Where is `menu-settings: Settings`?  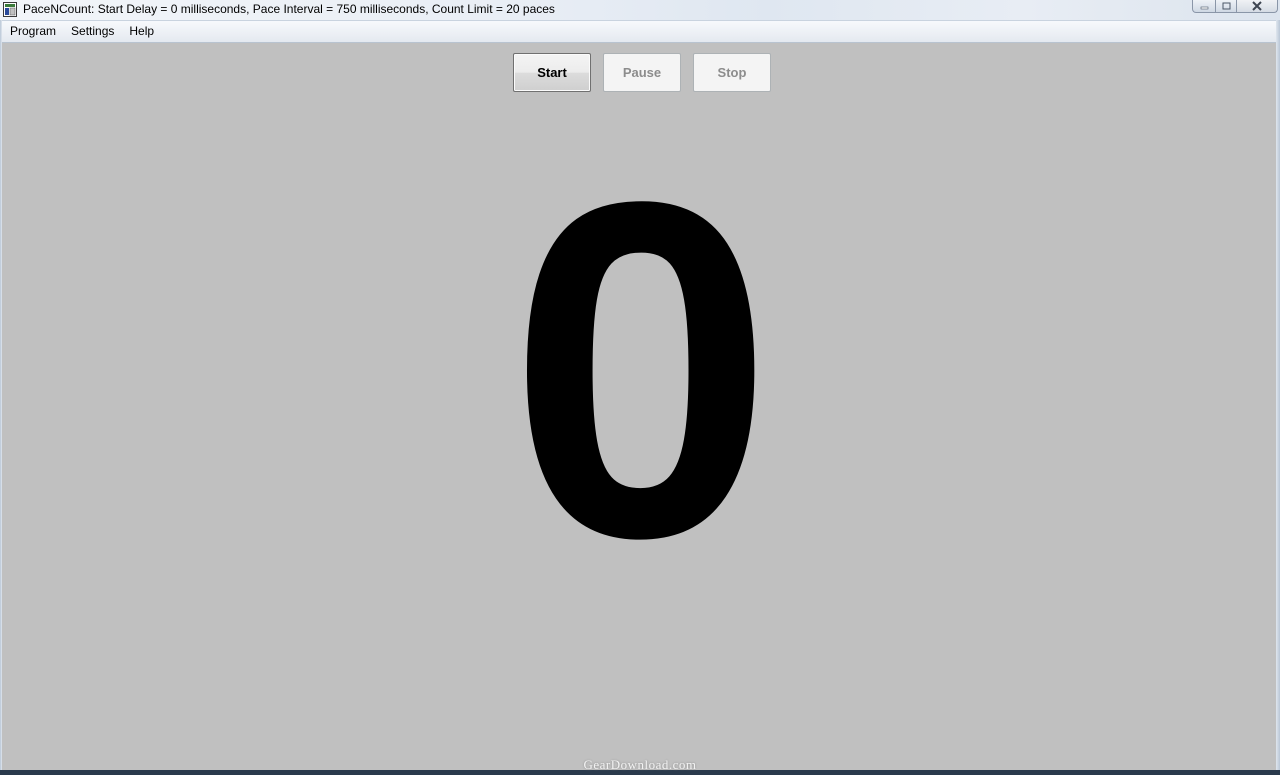
menu-settings: Settings is located at coordinates (92, 31).